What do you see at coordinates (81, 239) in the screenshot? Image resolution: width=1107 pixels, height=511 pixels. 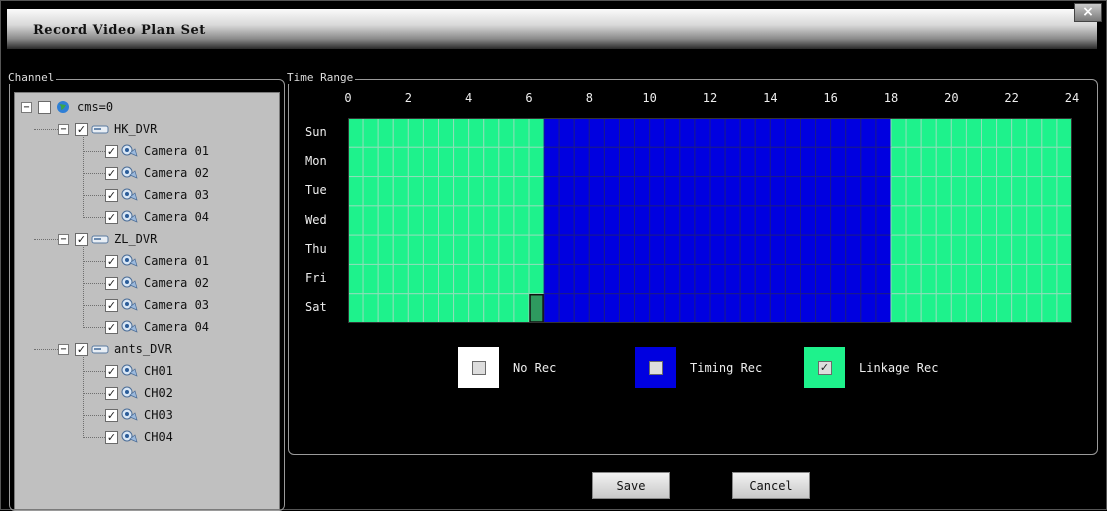 I see `dvr-checkbox: ✓` at bounding box center [81, 239].